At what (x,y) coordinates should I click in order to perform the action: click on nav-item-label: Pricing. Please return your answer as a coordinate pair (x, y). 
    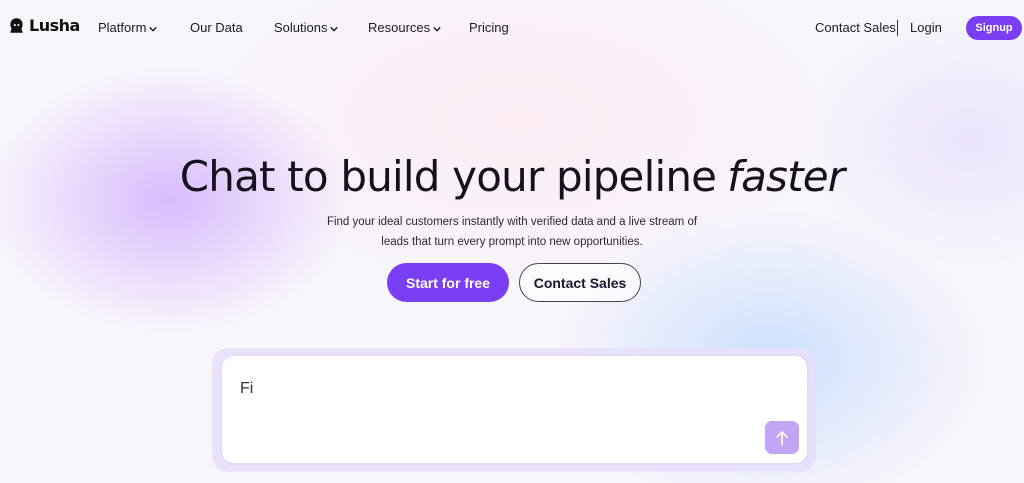
    Looking at the image, I should click on (489, 27).